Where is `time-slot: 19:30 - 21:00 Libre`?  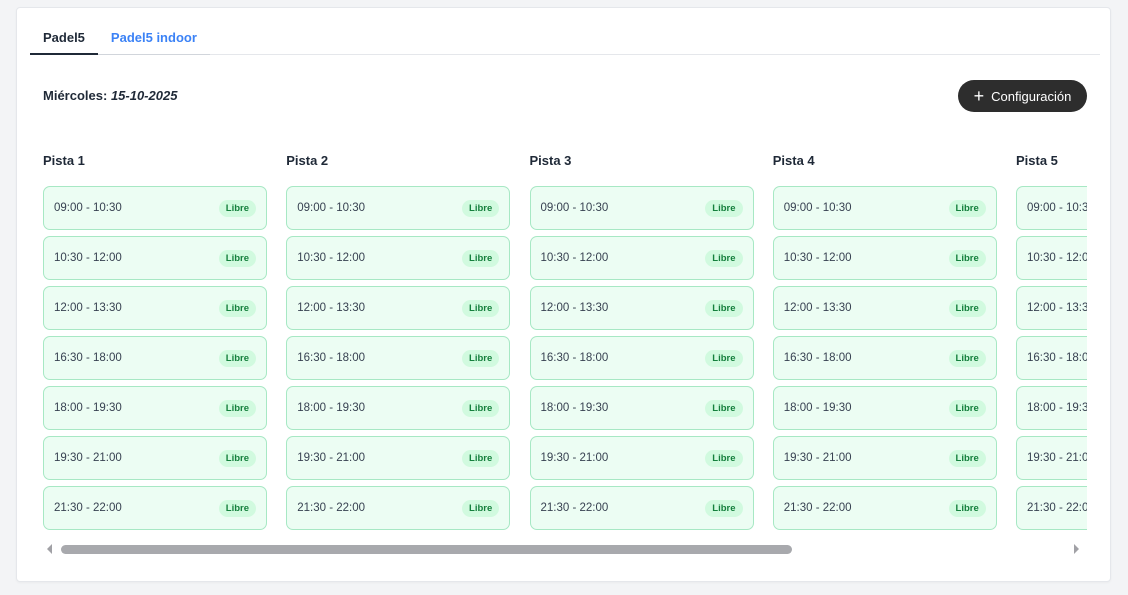 time-slot: 19:30 - 21:00 Libre is located at coordinates (398, 458).